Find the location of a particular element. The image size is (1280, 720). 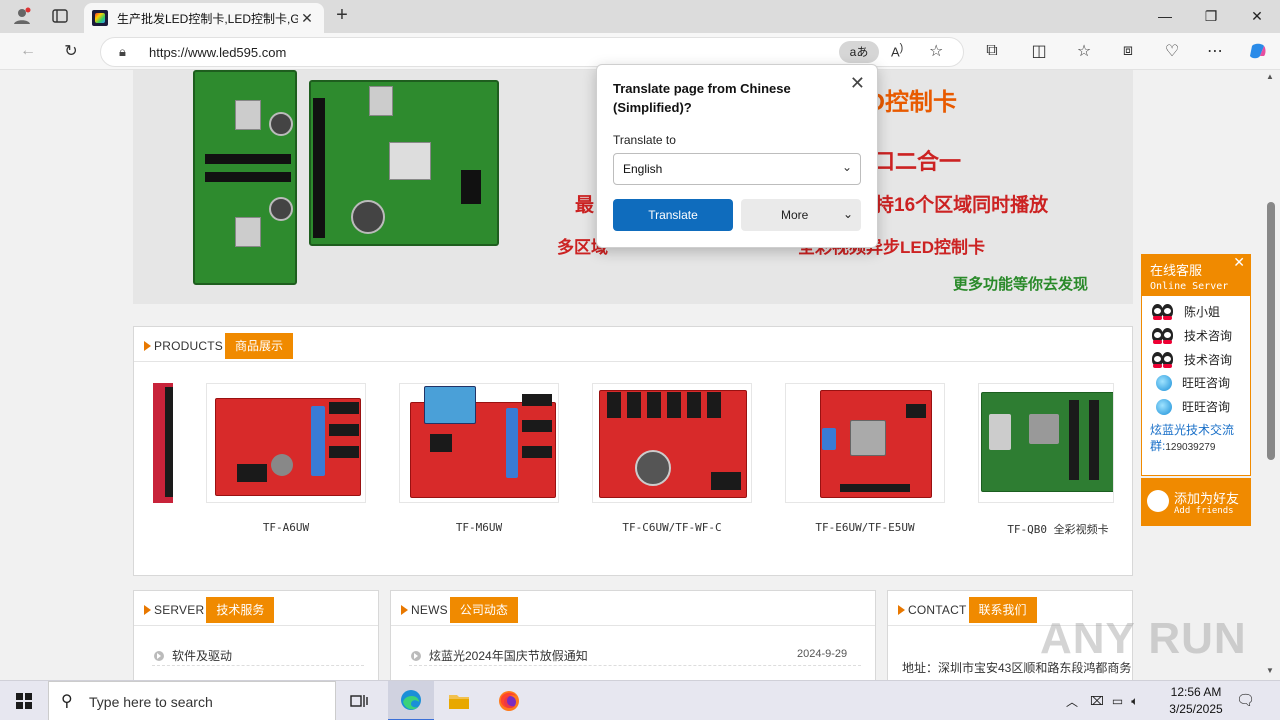

minimize-button: — is located at coordinates (1165, 16).